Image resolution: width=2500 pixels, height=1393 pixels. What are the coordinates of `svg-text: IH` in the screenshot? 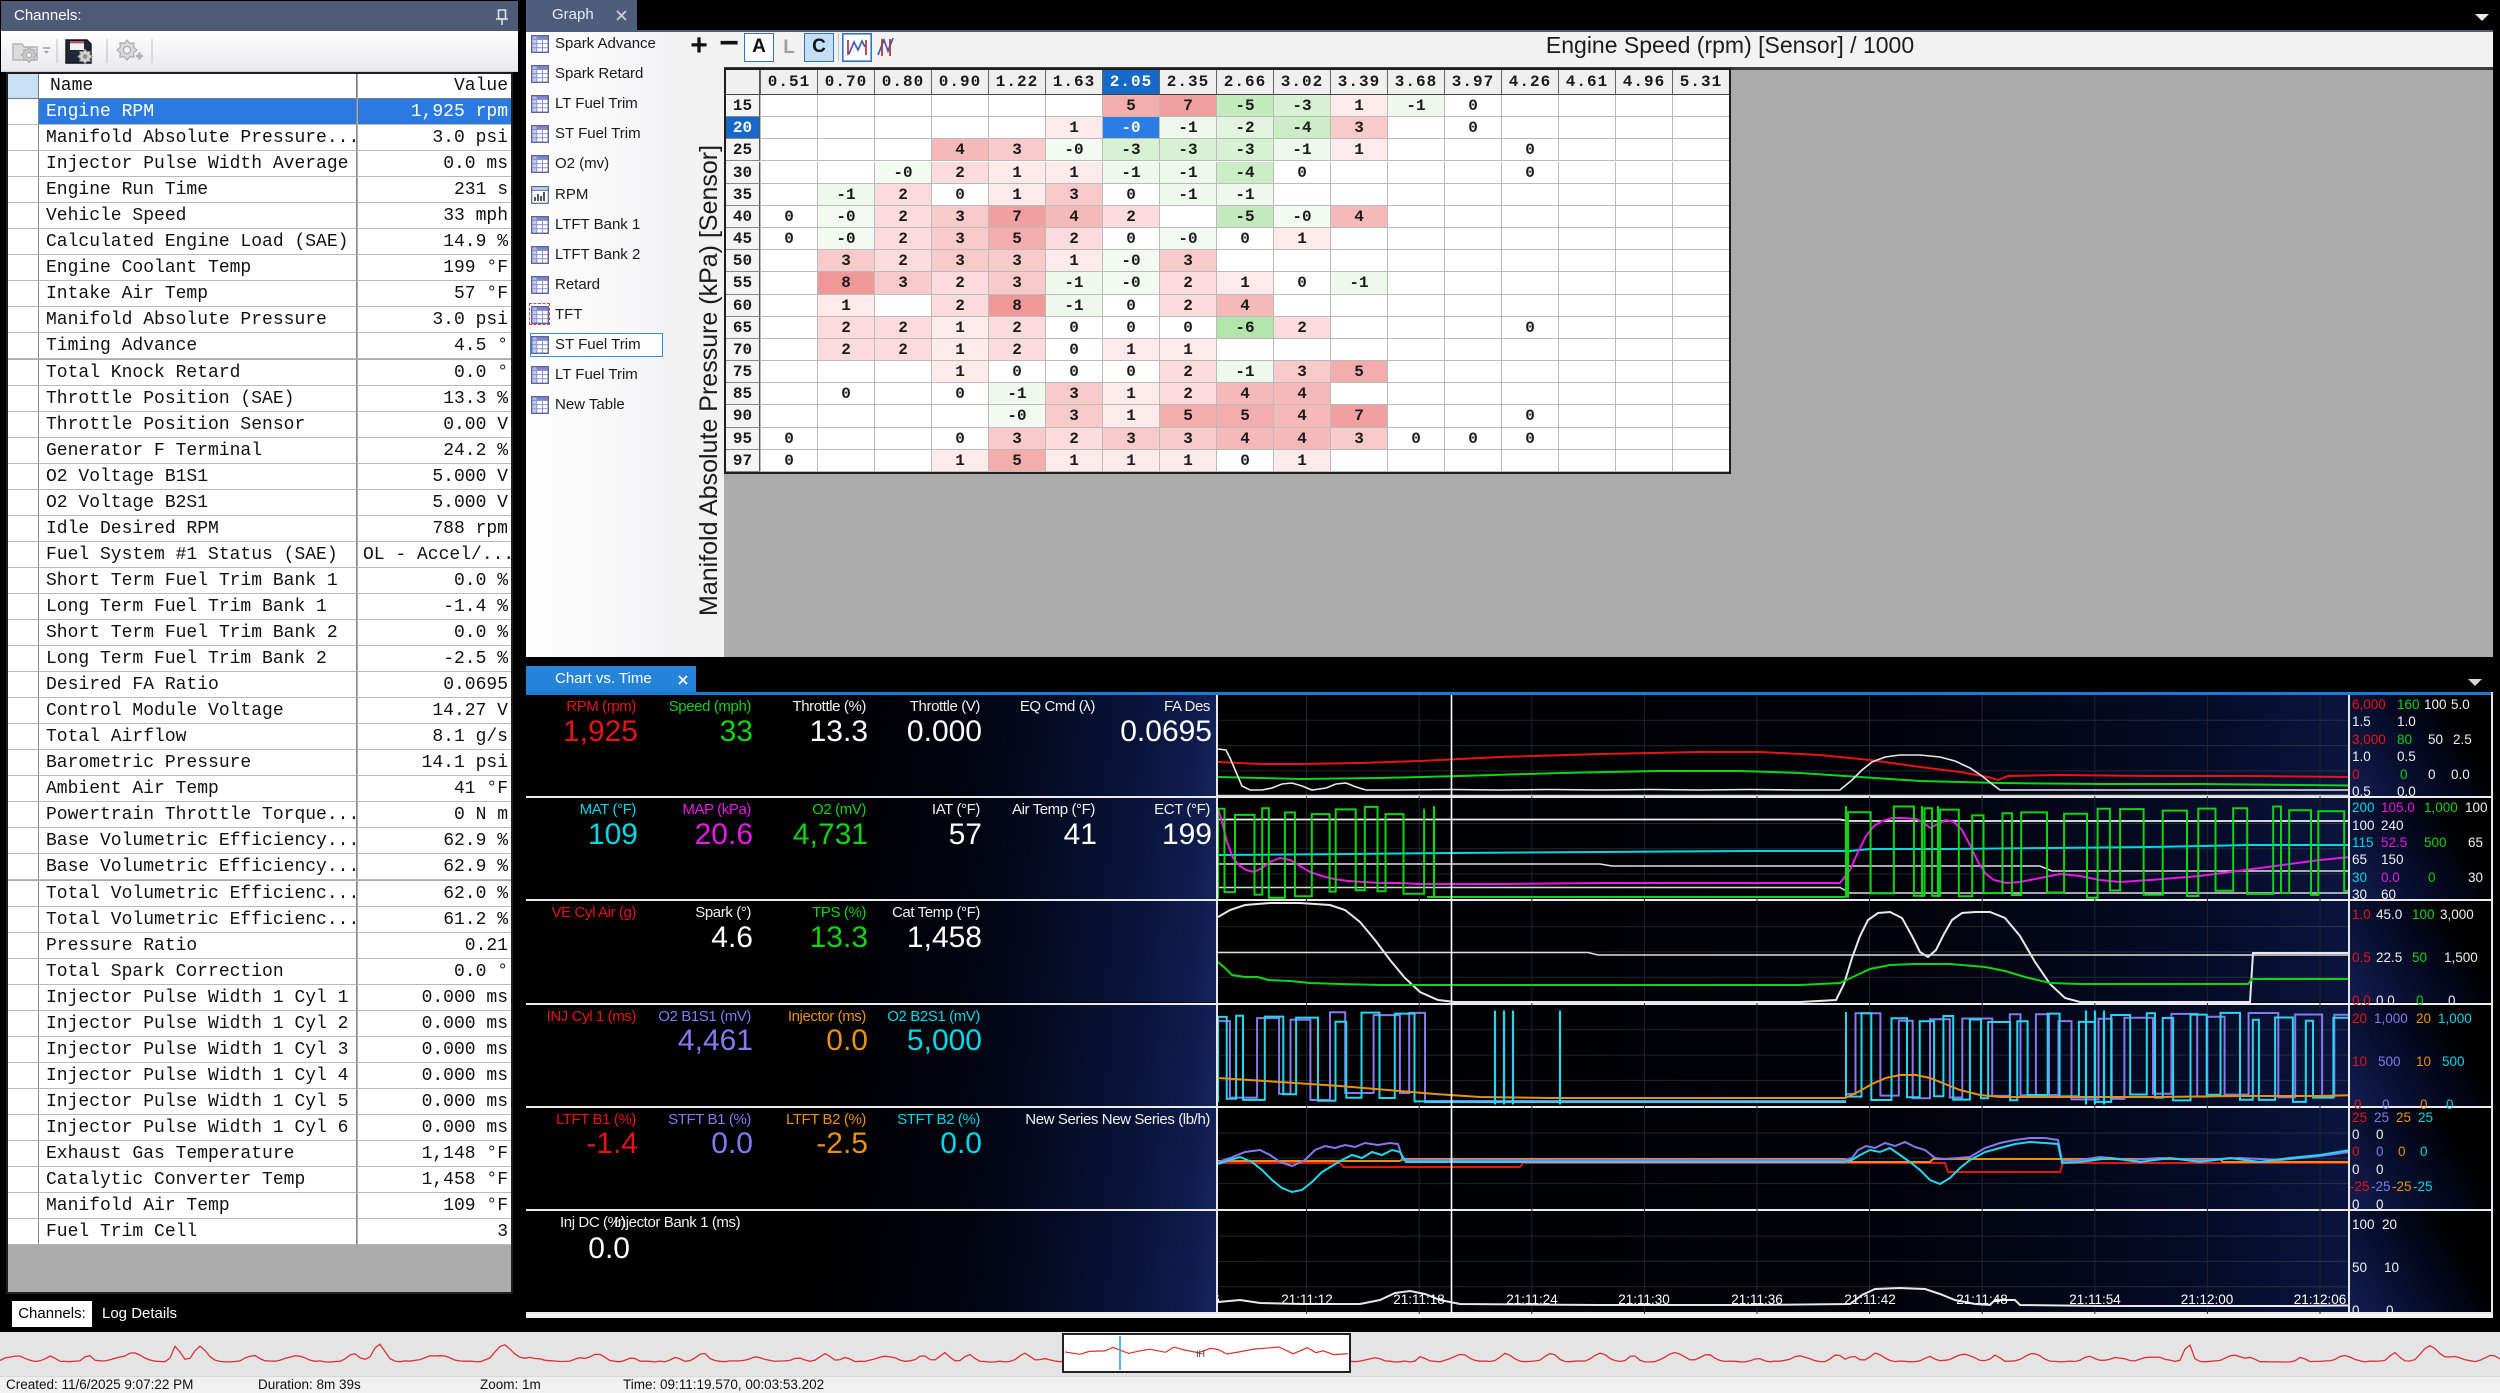 It's located at (1200, 1354).